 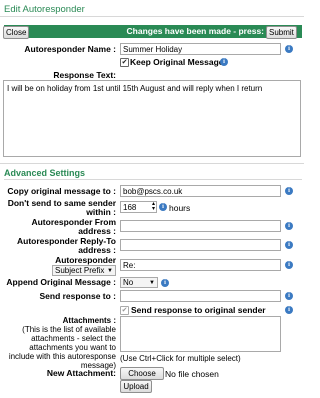 I want to click on choose-file-button: Choose file, so click(x=142, y=378).